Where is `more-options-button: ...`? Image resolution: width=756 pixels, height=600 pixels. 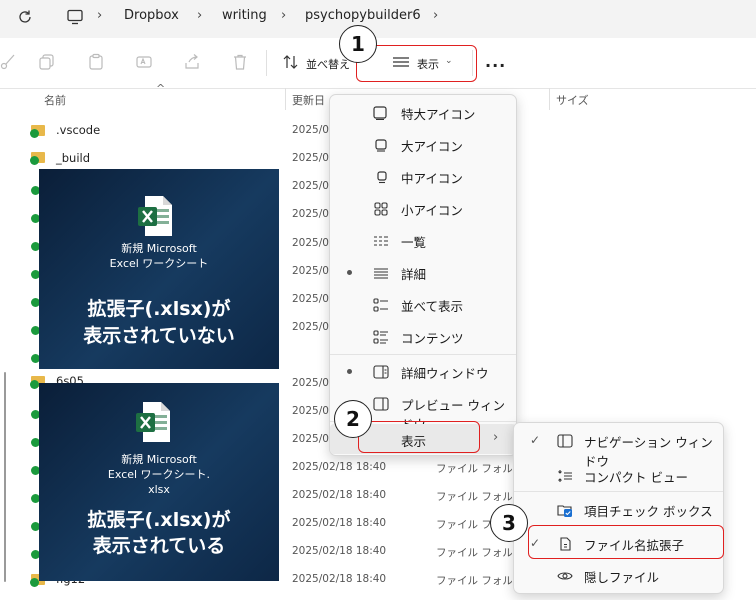 more-options-button: ... is located at coordinates (495, 61).